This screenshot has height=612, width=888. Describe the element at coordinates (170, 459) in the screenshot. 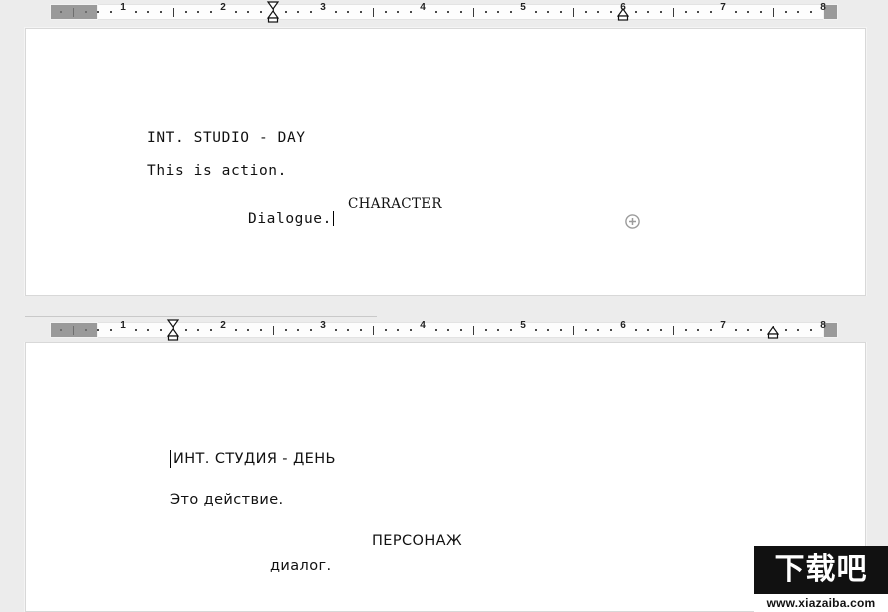

I see `leading-text-caret` at that location.